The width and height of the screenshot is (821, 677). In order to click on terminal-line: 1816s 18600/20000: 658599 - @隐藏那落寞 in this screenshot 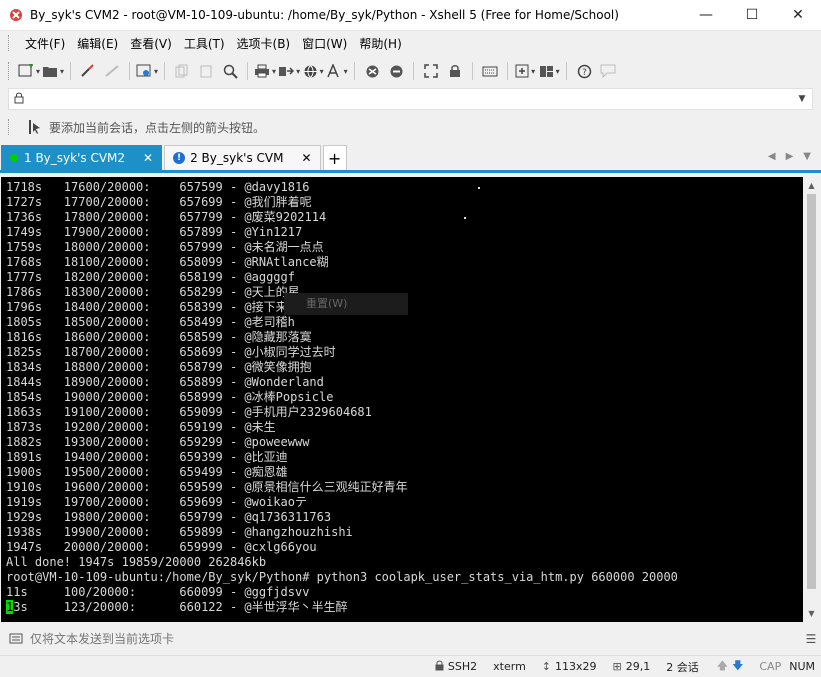, I will do `click(159, 337)`.